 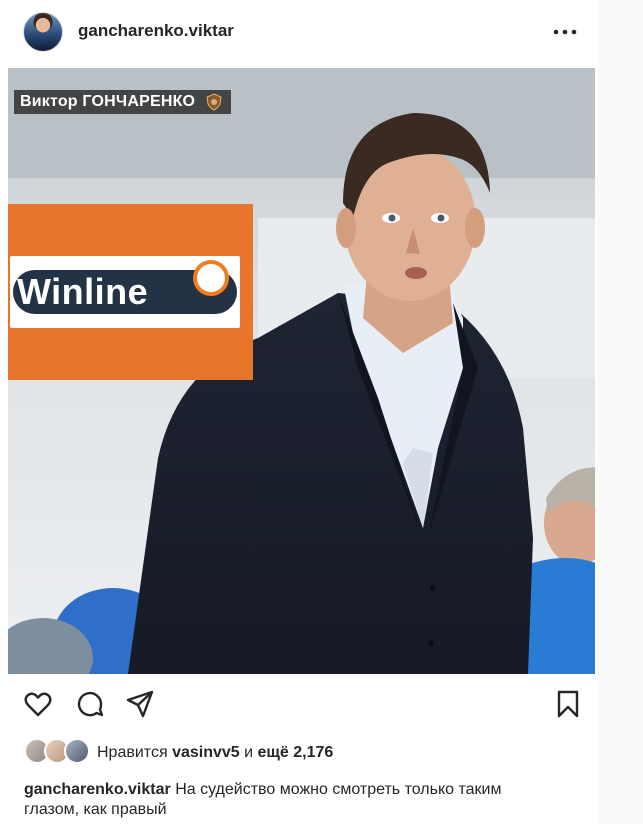 I want to click on post-username: gancharenko.viktar, so click(x=156, y=31).